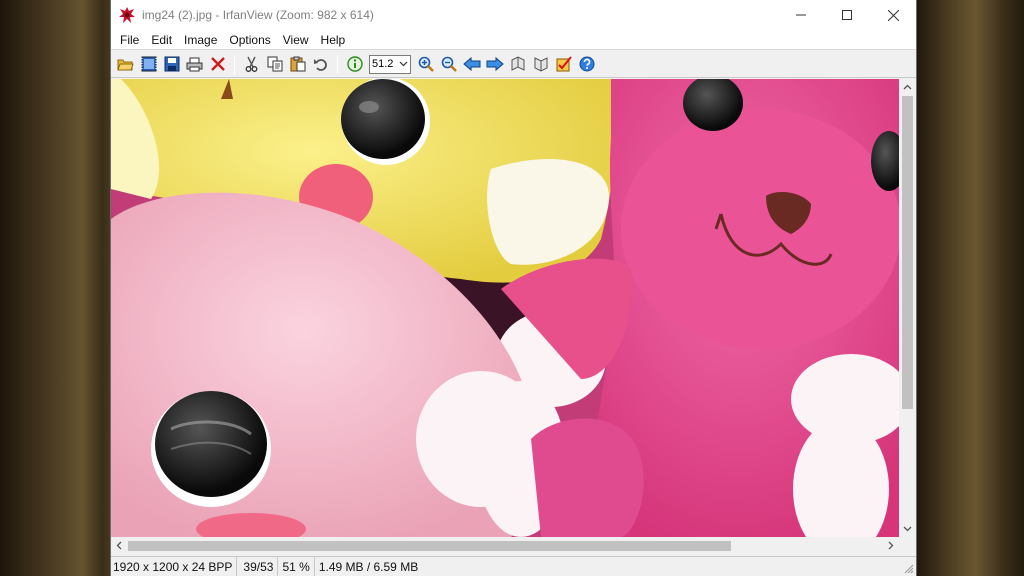 Image resolution: width=1024 pixels, height=576 pixels. I want to click on chevron-left-icon, so click(119, 545).